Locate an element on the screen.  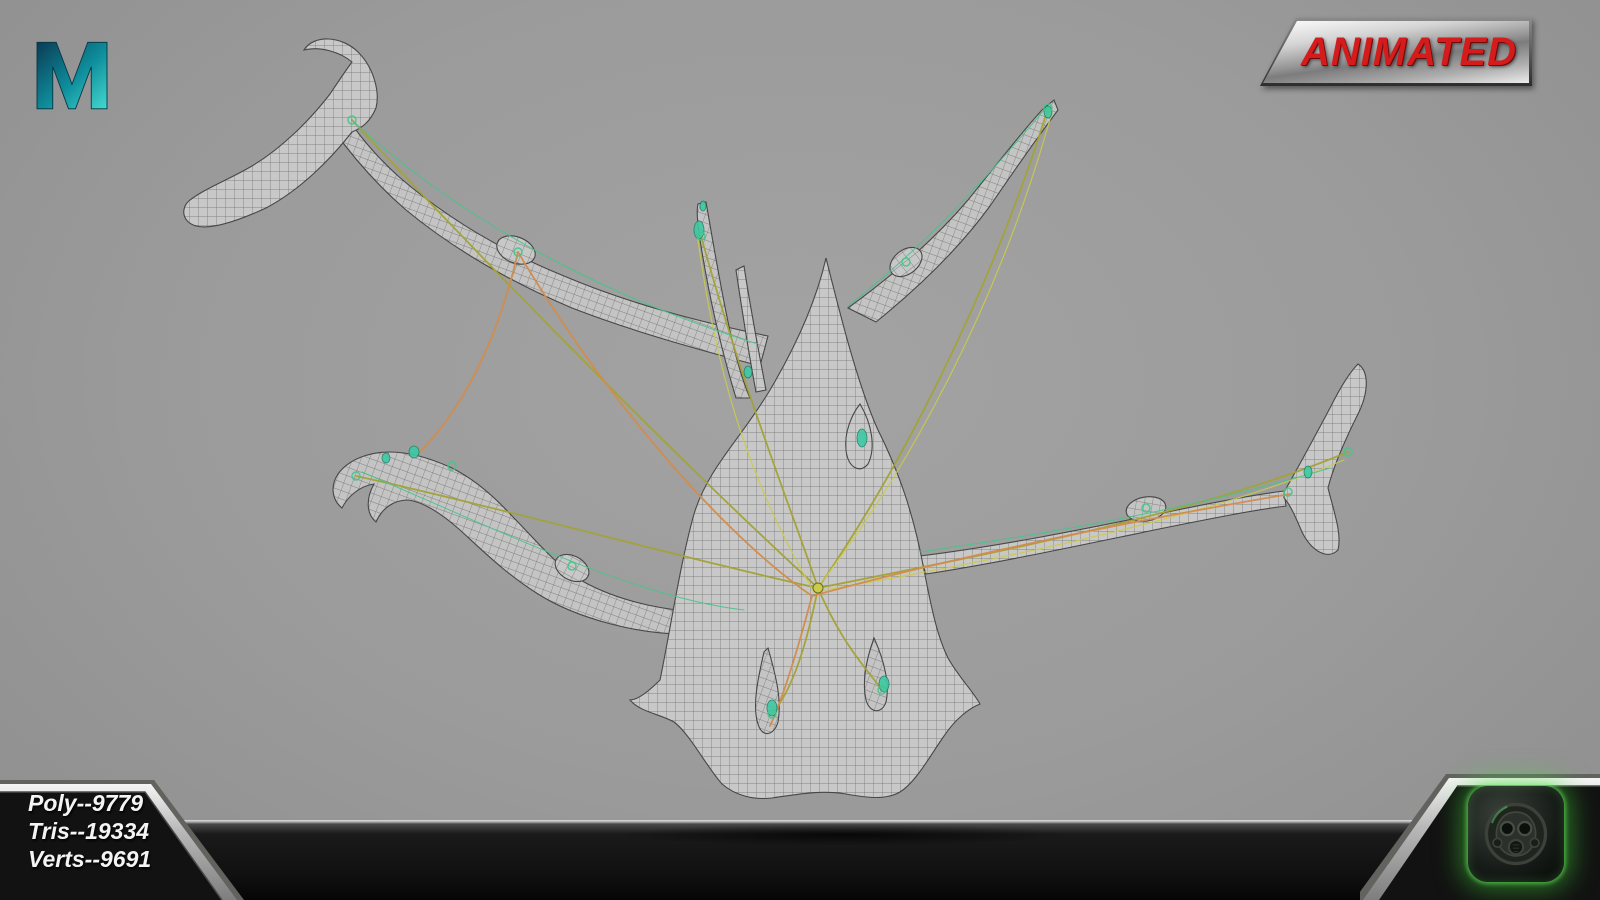
model-ground-shadow is located at coordinates (843, 835).